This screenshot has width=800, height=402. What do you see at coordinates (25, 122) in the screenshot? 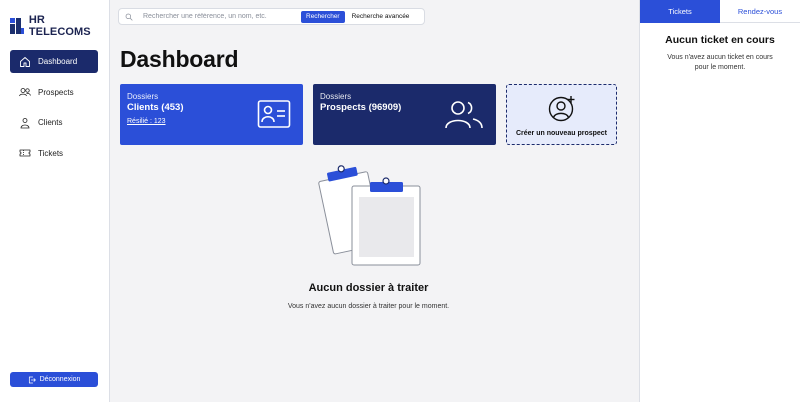
I see `user-icon` at bounding box center [25, 122].